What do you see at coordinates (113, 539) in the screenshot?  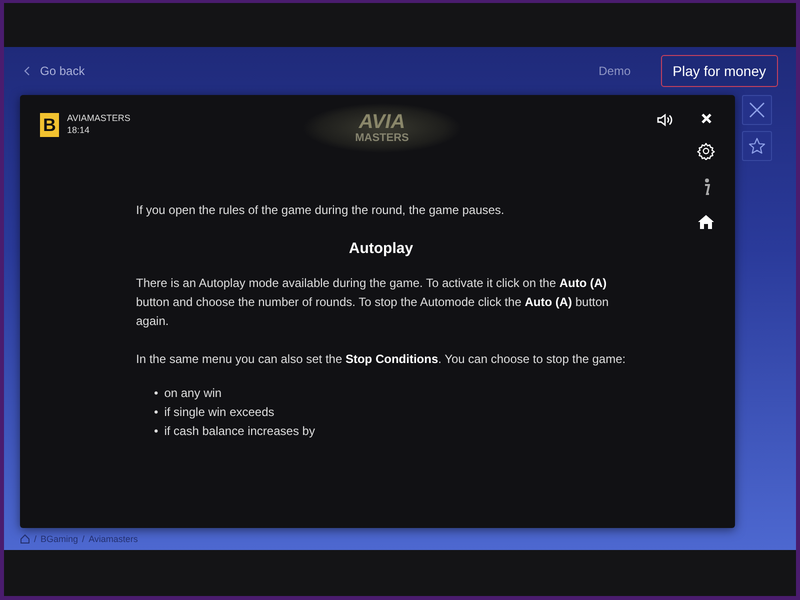 I see `breadcrumb-link: Aviamasters` at bounding box center [113, 539].